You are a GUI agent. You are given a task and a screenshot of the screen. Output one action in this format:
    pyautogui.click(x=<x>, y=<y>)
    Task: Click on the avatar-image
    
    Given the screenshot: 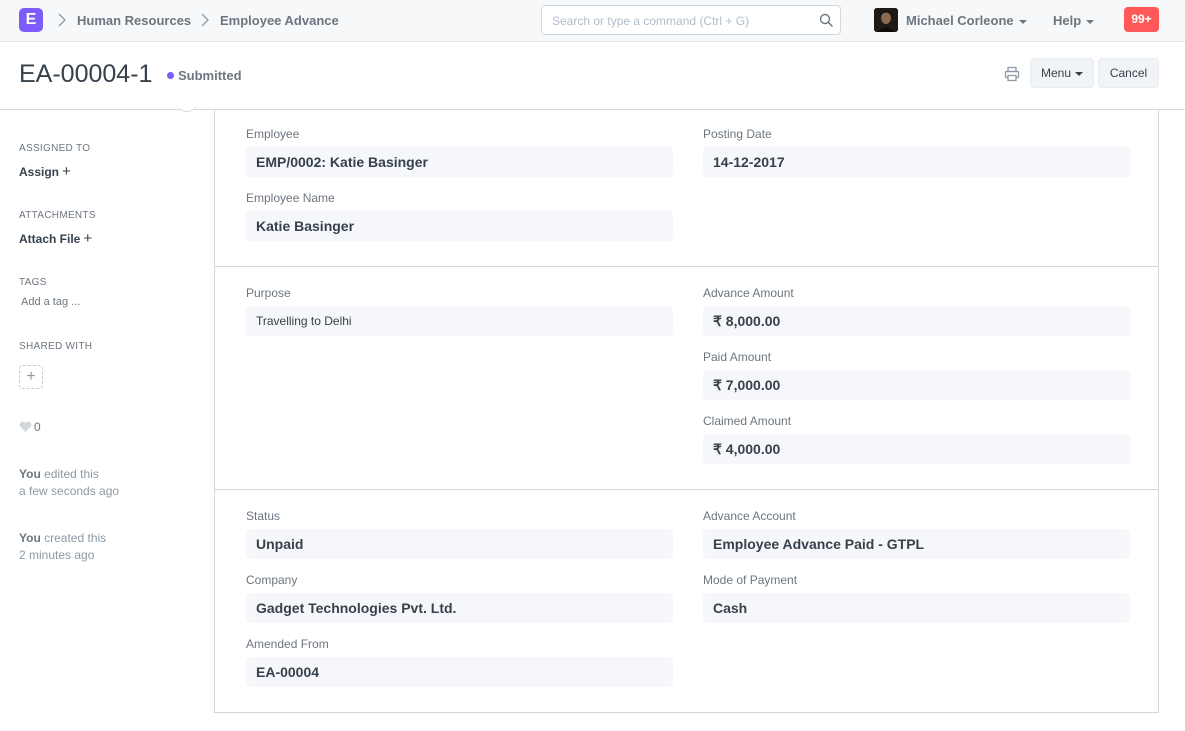 What is the action you would take?
    pyautogui.click(x=886, y=20)
    